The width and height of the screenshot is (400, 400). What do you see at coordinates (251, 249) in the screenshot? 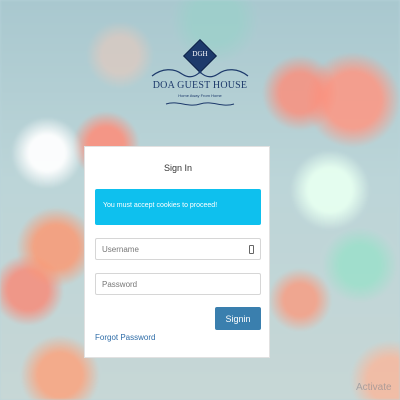
I see `keyboard-icon` at bounding box center [251, 249].